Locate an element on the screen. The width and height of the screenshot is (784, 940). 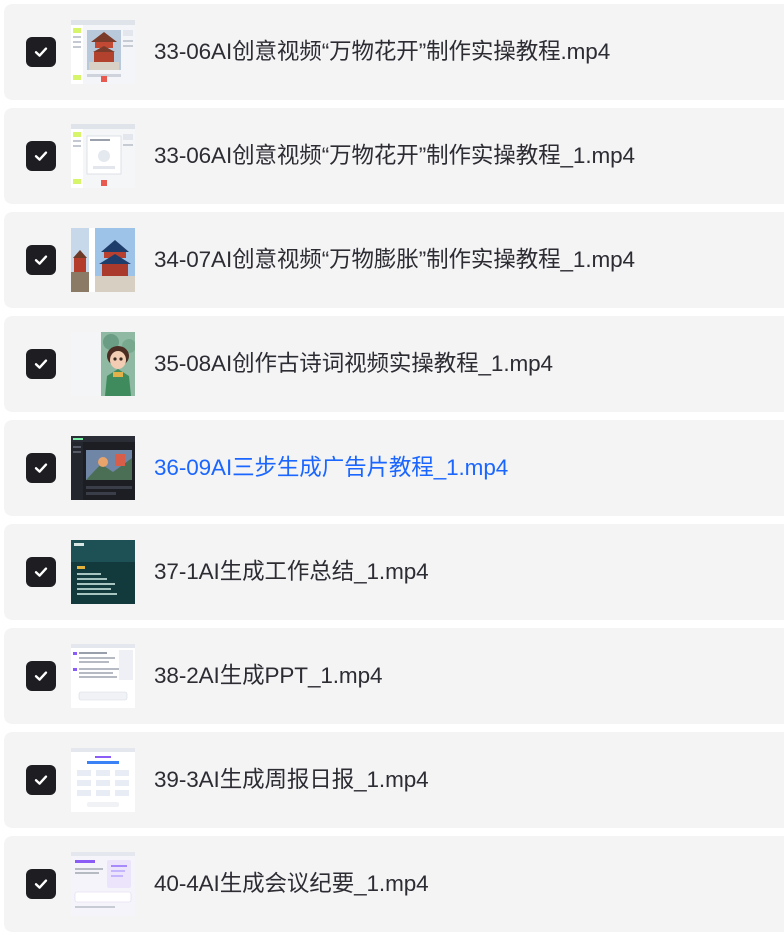
file-row: 34-07AI创意视频“万物膨胀”制作实操教程_1.mp4 is located at coordinates (394, 260).